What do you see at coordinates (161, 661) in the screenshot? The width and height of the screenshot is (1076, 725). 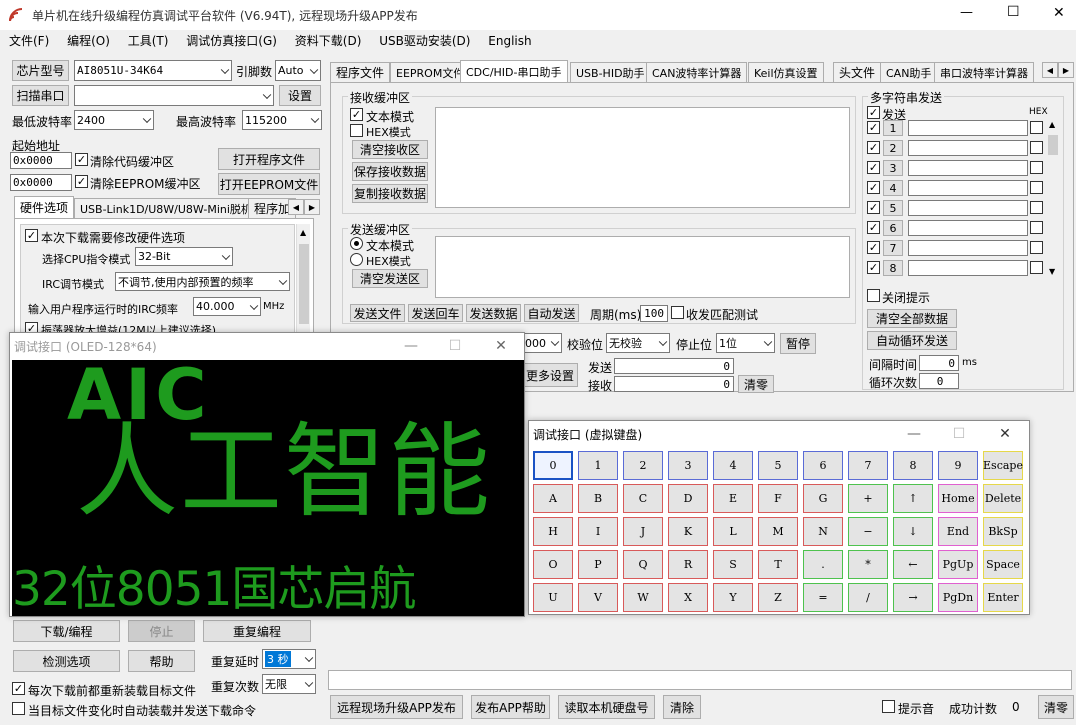 I see `help-button: 帮助` at bounding box center [161, 661].